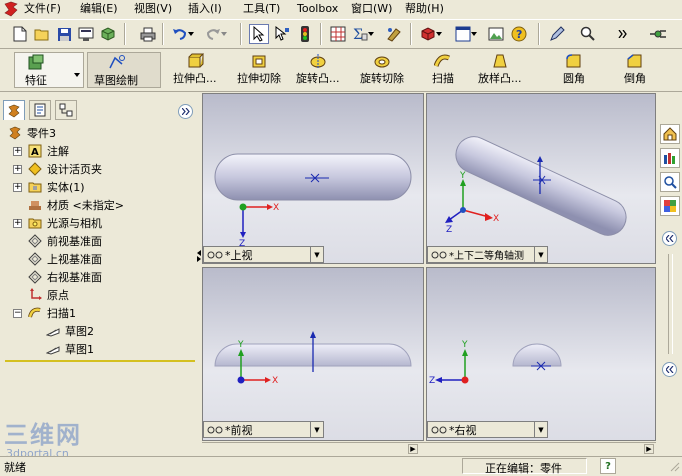 The width and height of the screenshot is (682, 476). What do you see at coordinates (69, 349) in the screenshot?
I see `tree-item-sketch1: 草图1` at bounding box center [69, 349].